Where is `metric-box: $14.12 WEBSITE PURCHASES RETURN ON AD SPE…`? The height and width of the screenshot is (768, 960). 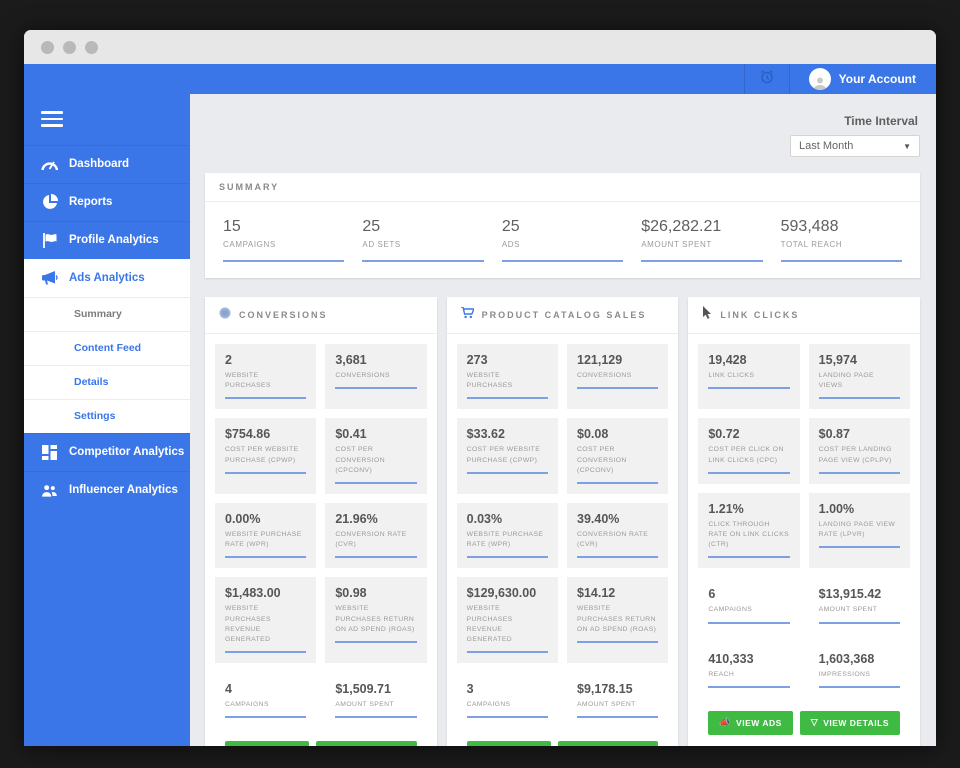 metric-box: $14.12 WEBSITE PURCHASES RETURN ON AD SPE… is located at coordinates (618, 620).